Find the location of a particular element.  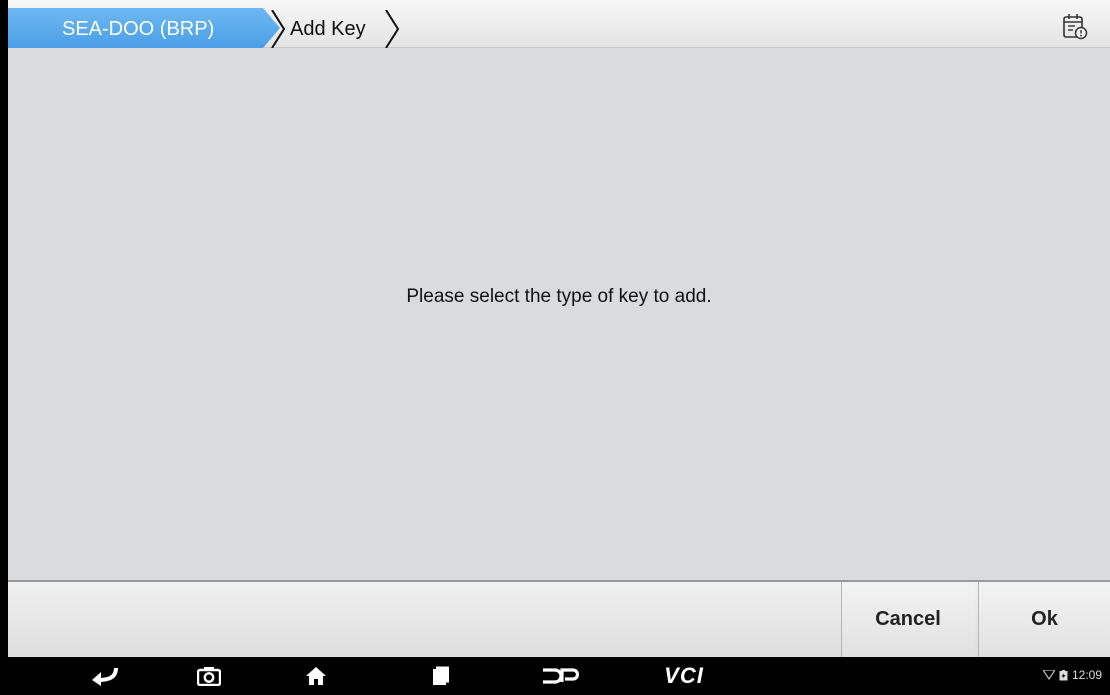

vci-label: VCI is located at coordinates (684, 675).